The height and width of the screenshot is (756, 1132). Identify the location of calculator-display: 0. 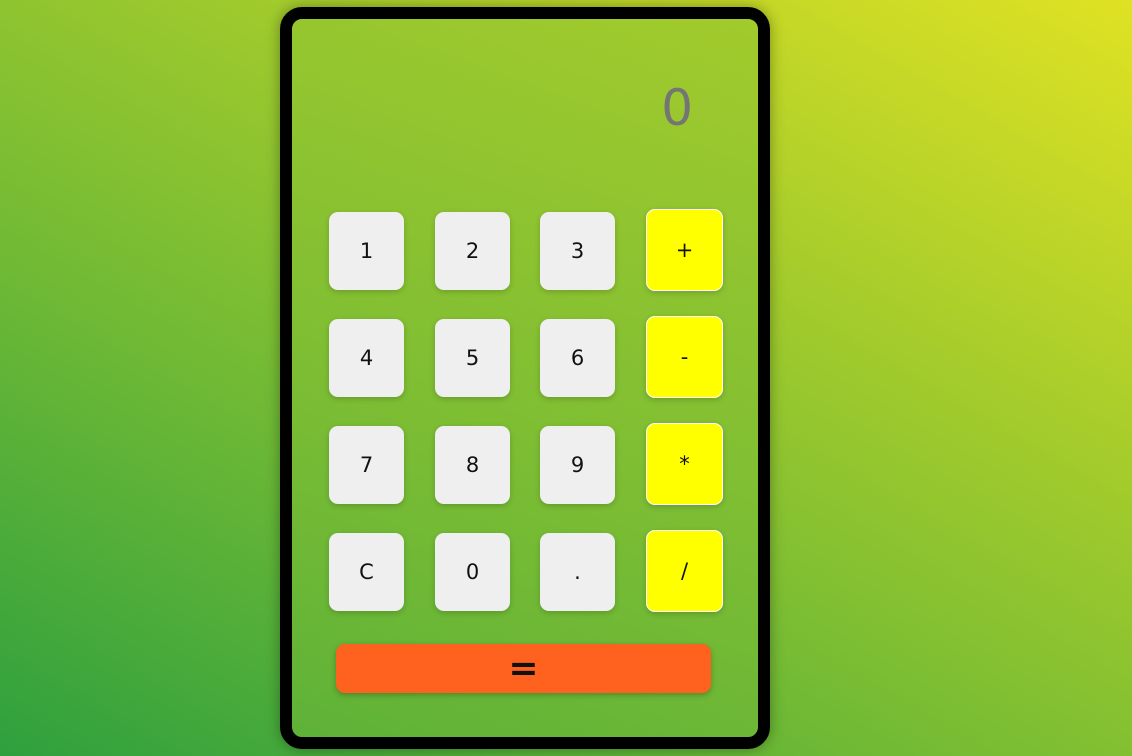
(677, 108).